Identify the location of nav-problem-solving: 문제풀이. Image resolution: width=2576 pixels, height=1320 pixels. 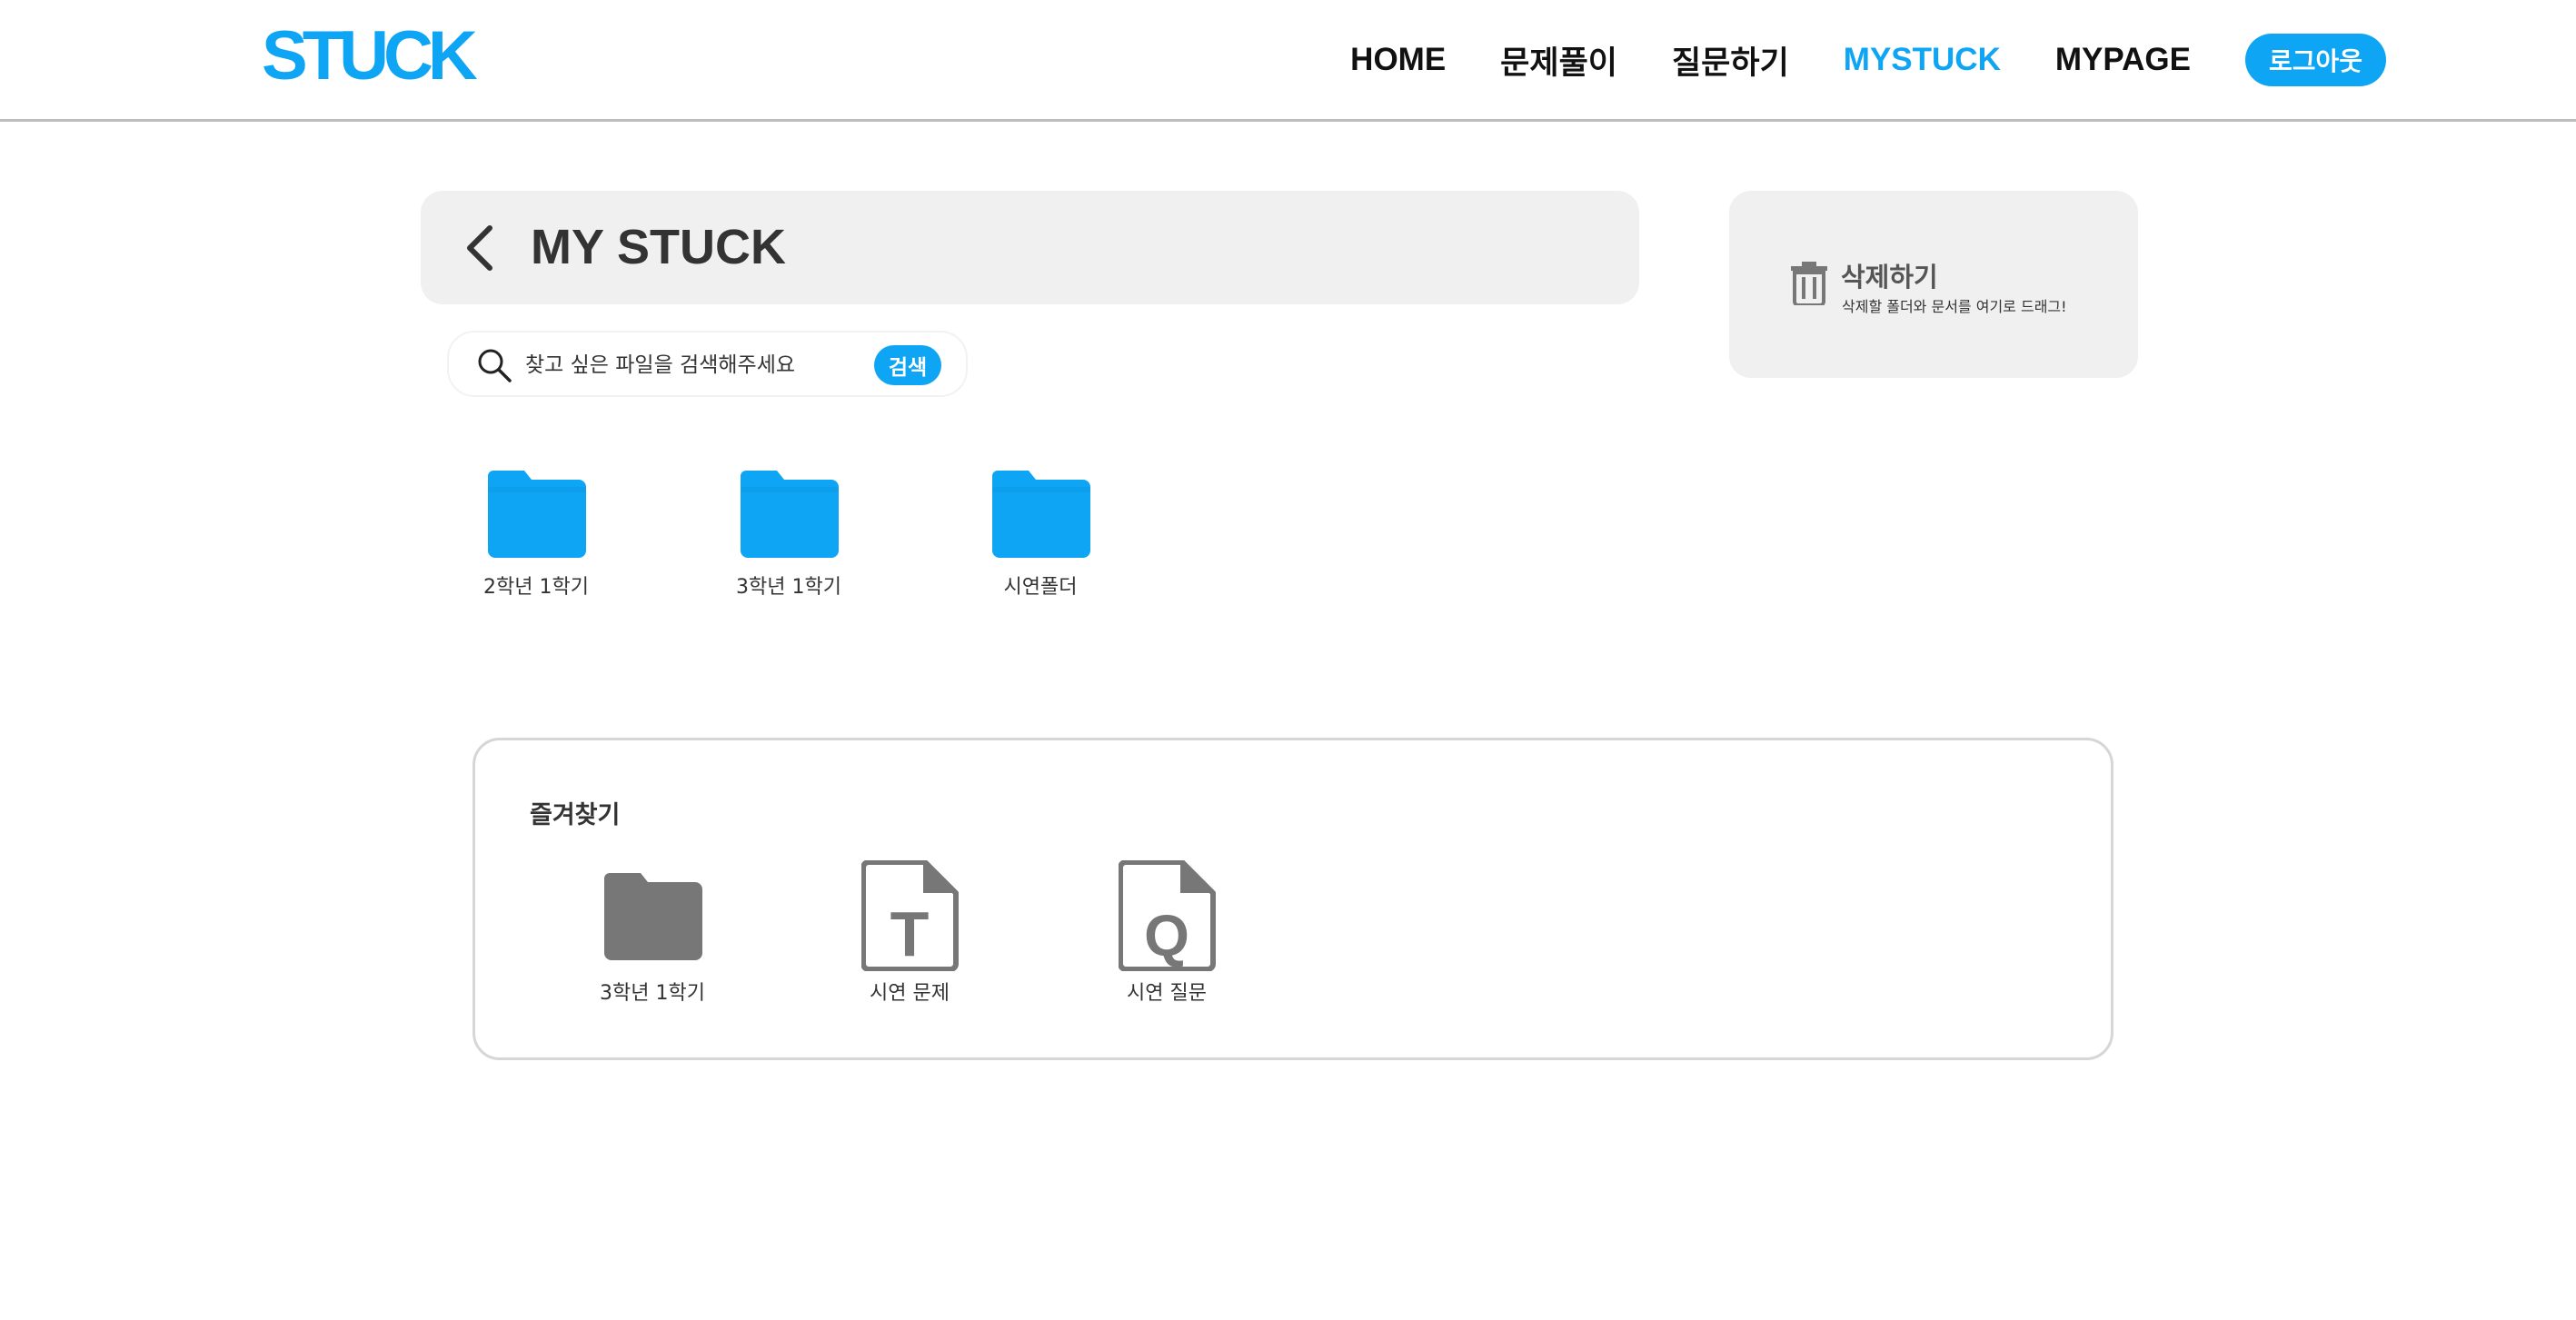
(1558, 60).